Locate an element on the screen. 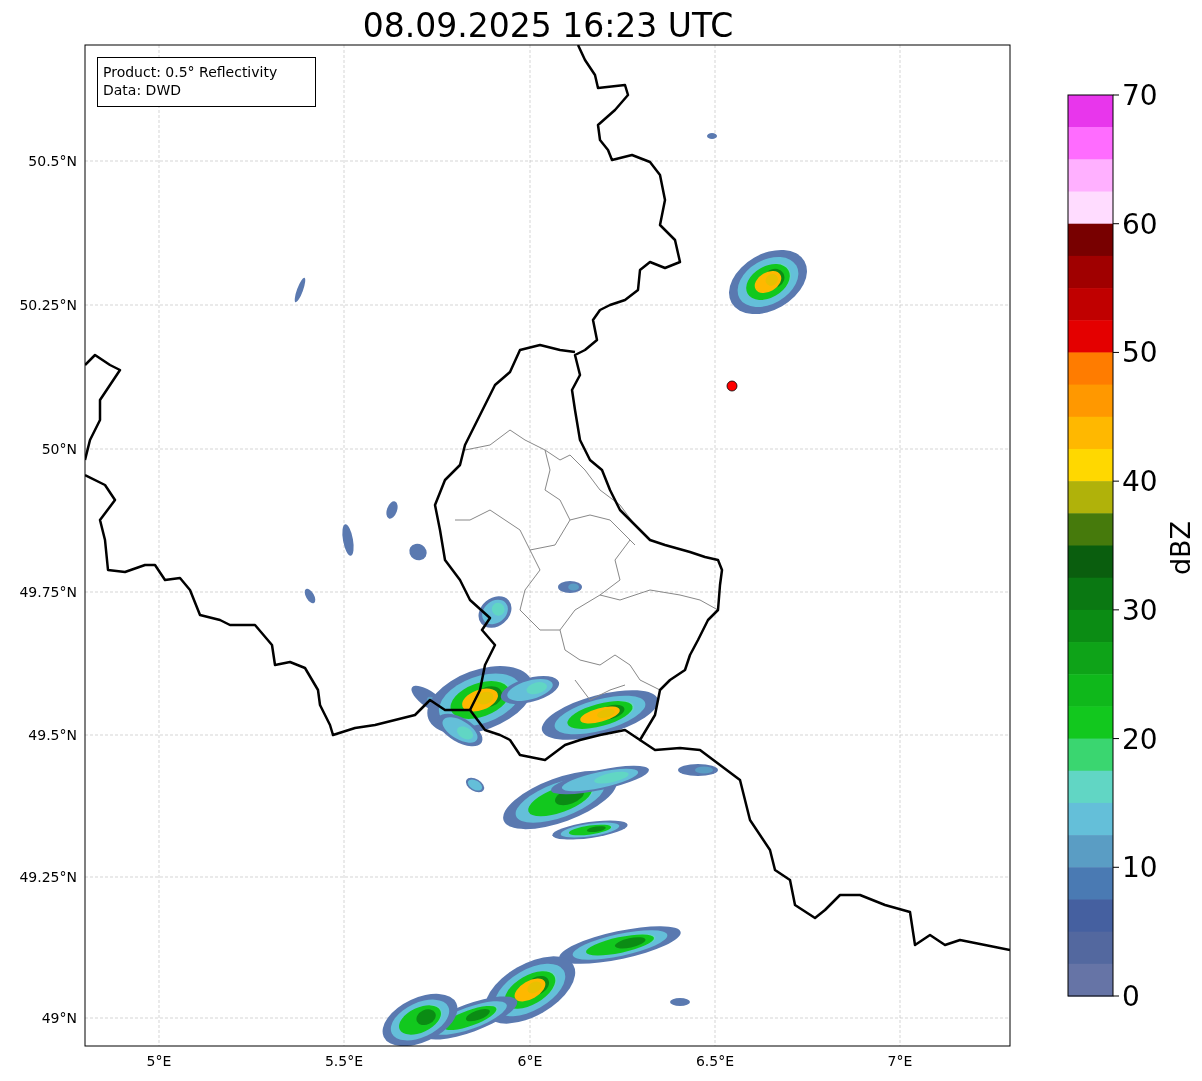 The width and height of the screenshot is (1202, 1081). colorbar-tick-label: 0 is located at coordinates (1131, 996).